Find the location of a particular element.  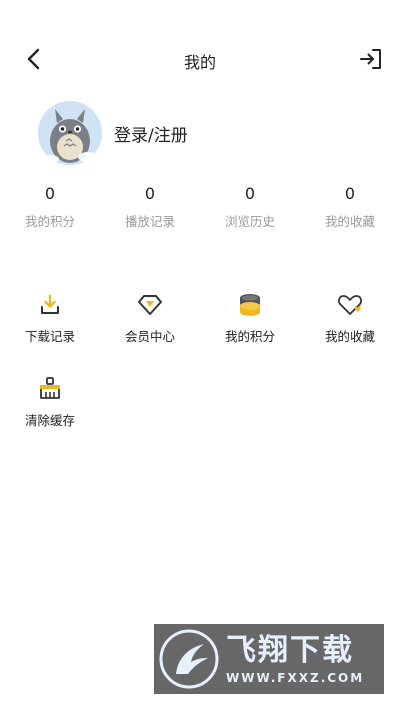

stat-label: 我的收藏 is located at coordinates (349, 221).